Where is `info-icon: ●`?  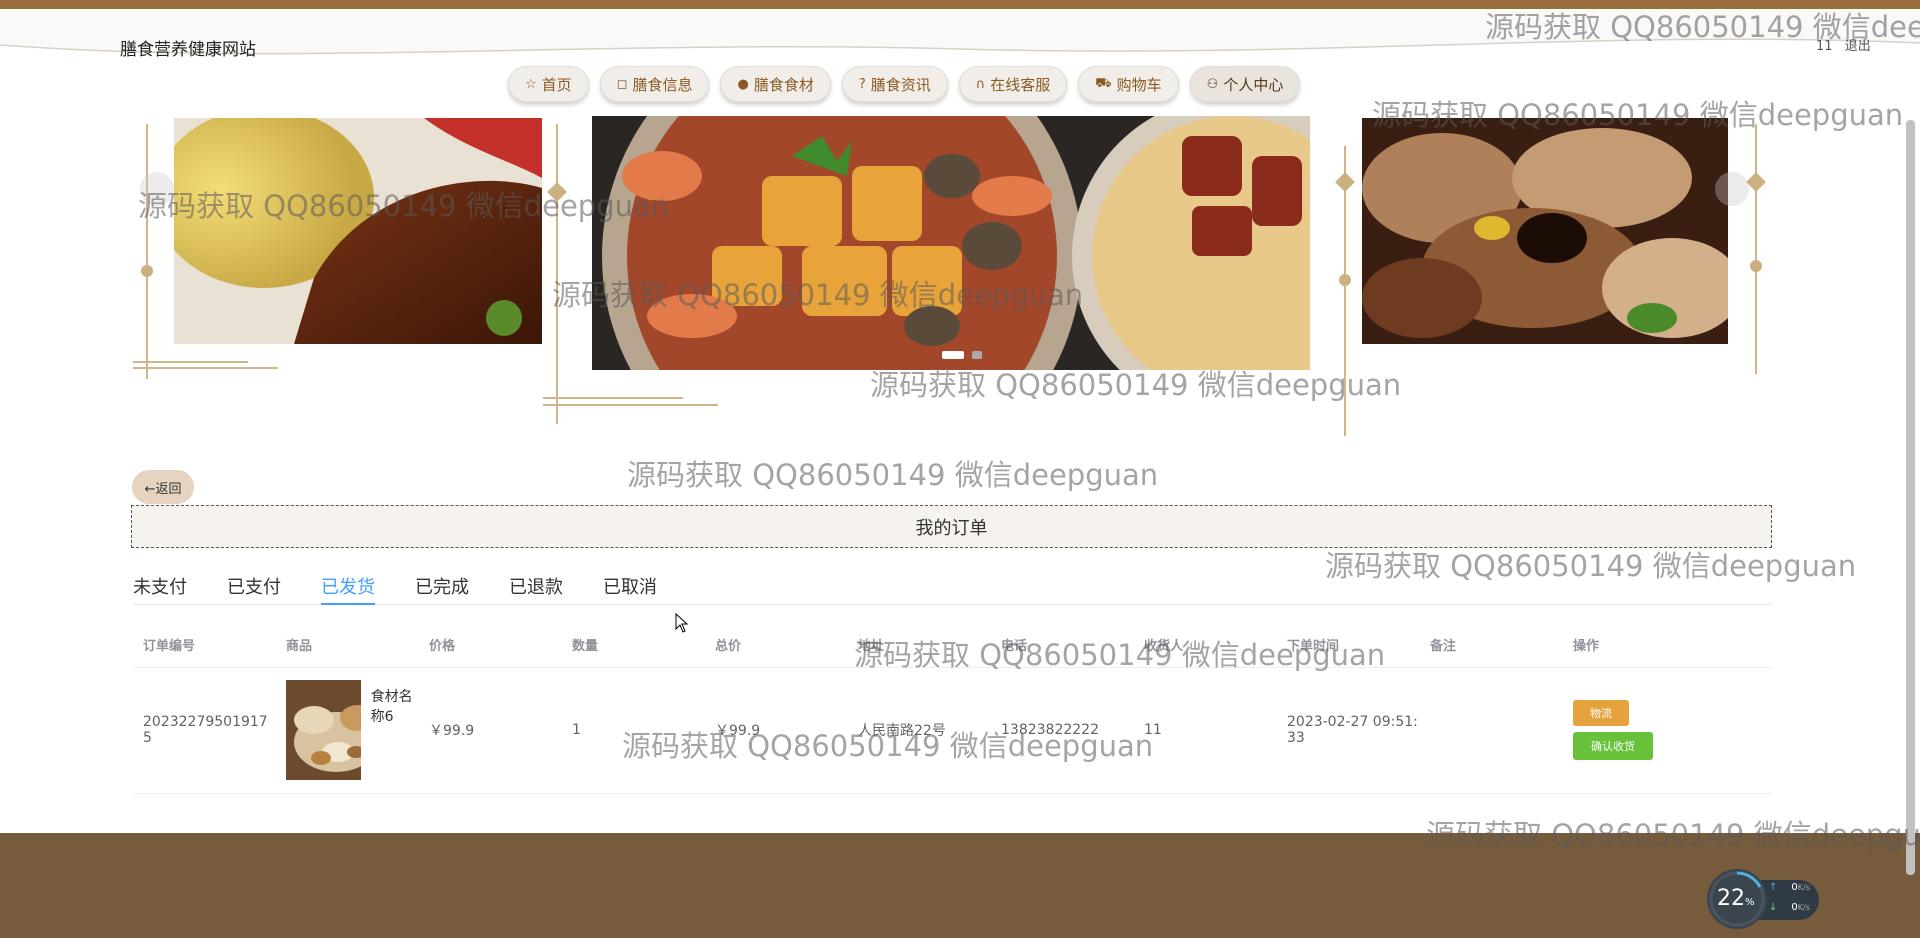 info-icon: ● is located at coordinates (743, 84).